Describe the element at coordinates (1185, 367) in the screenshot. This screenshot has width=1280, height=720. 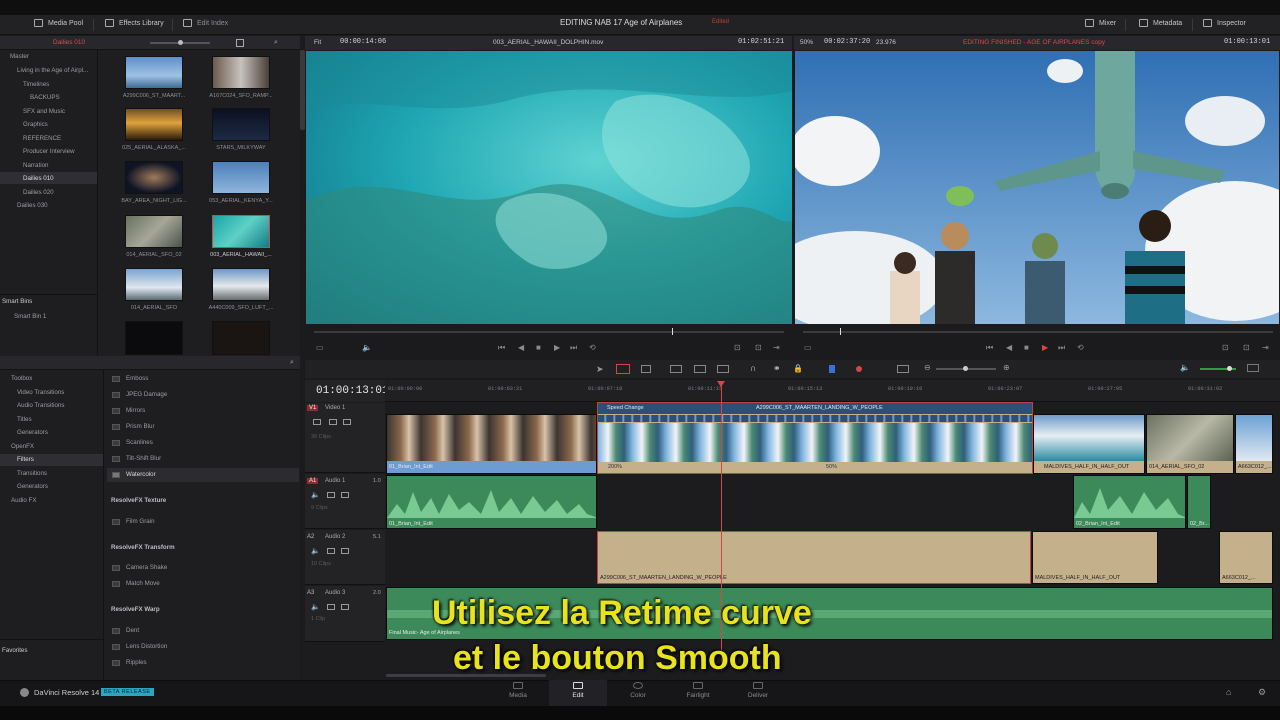
I see `speaker-icon: 🔈` at that location.